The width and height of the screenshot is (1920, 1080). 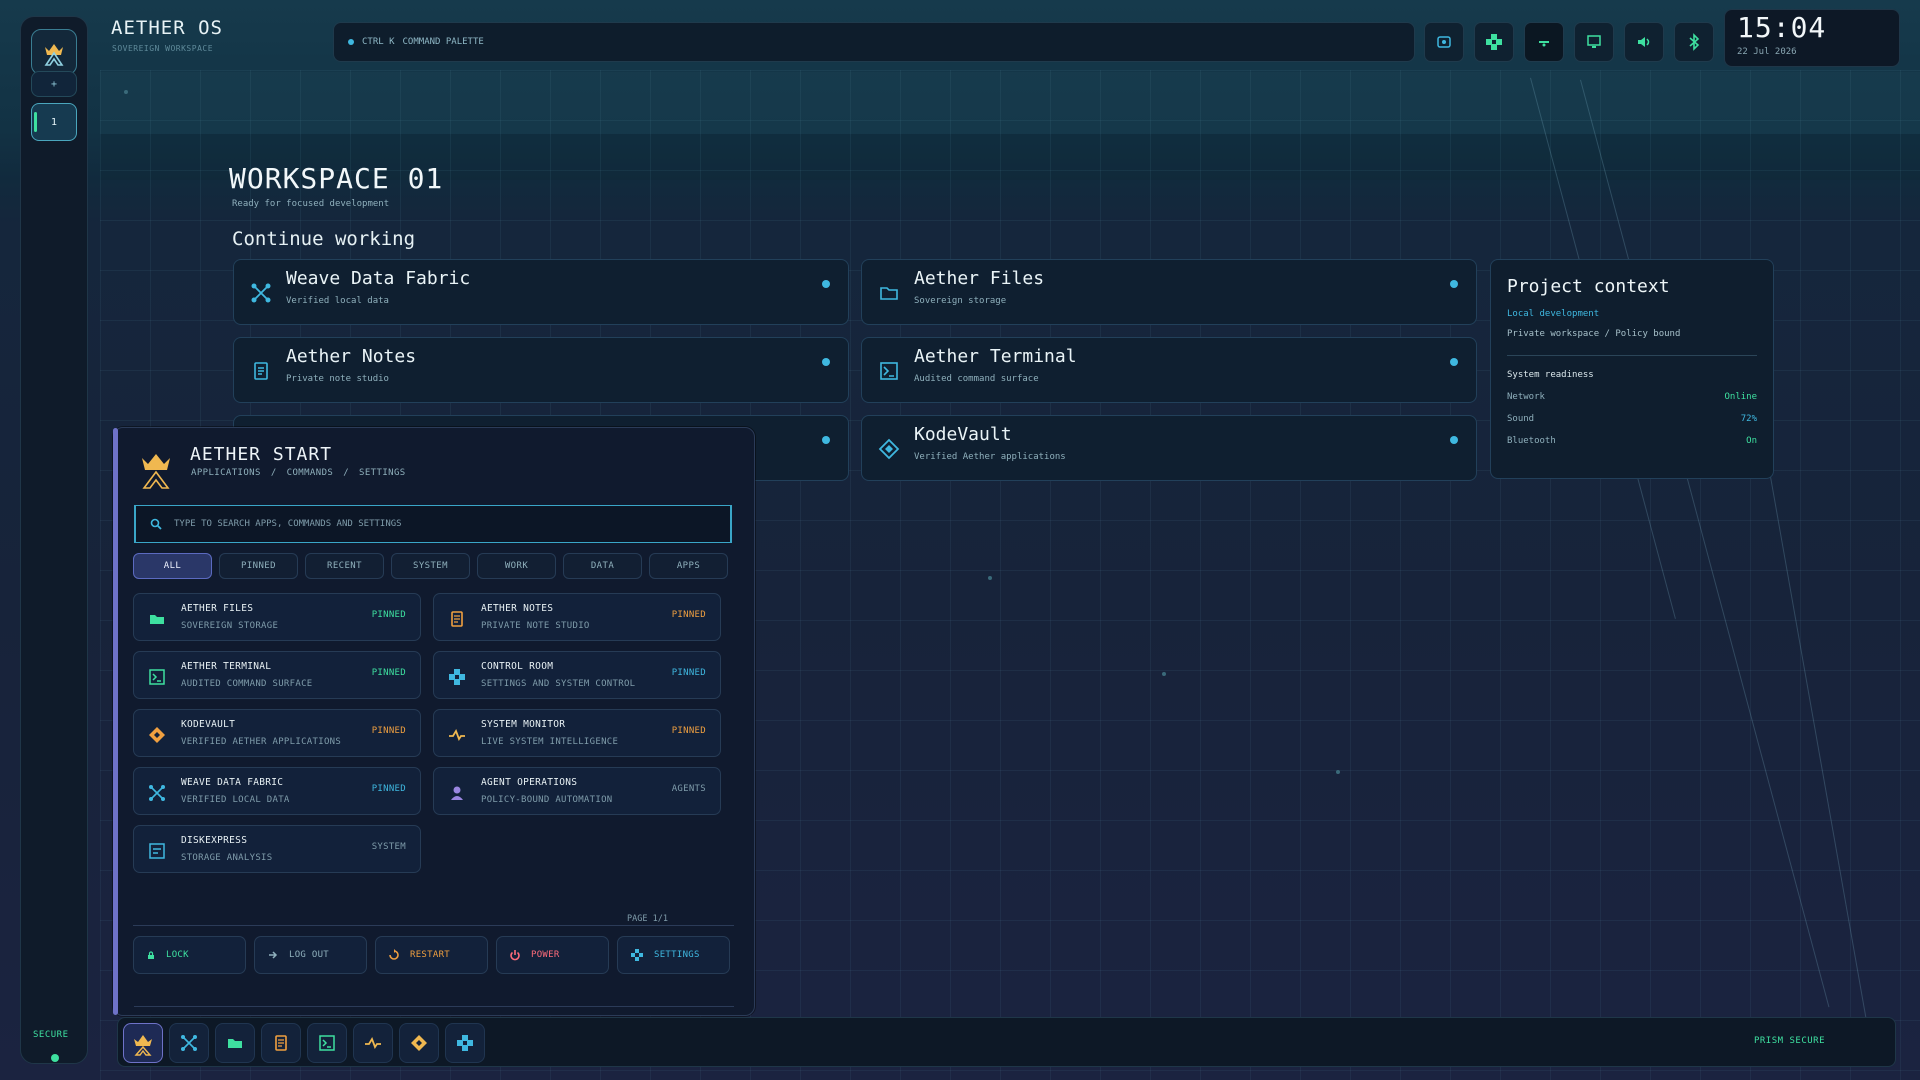 What do you see at coordinates (189, 1043) in the screenshot?
I see `dock-weave-data-fabric` at bounding box center [189, 1043].